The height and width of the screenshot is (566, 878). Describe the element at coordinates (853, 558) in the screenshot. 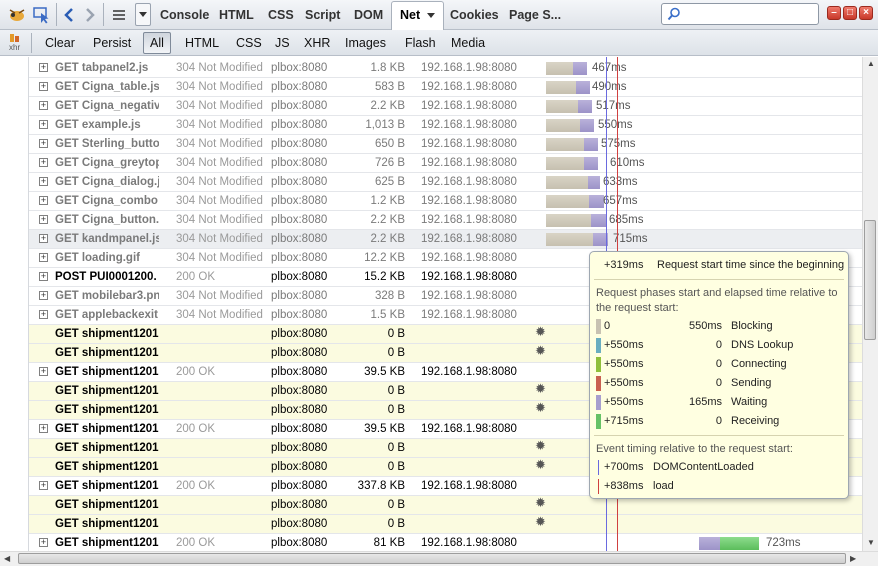

I see `scroll-right-icon: ▶` at that location.